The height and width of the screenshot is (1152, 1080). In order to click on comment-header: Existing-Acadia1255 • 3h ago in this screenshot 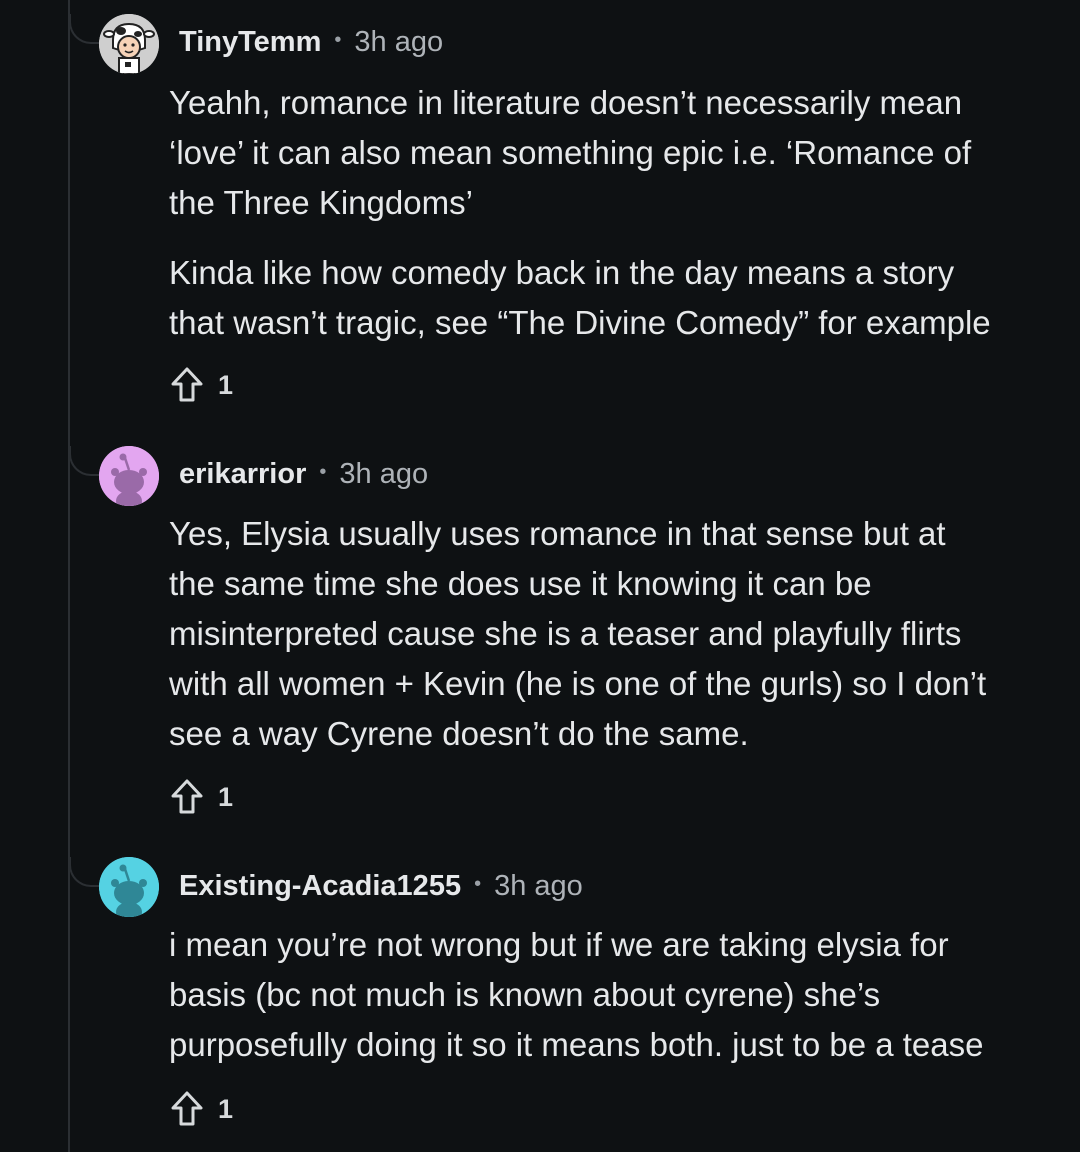, I will do `click(381, 886)`.